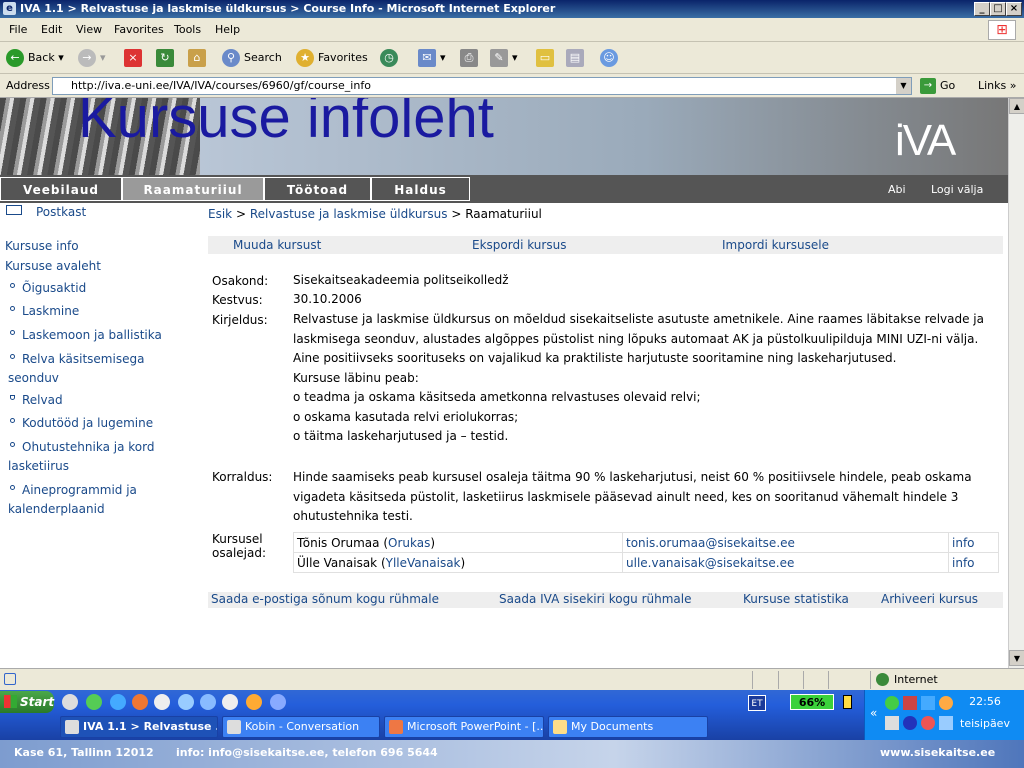 Image resolution: width=1024 pixels, height=768 pixels. Describe the element at coordinates (409, 543) in the screenshot. I see `participant-user-link: Orukas` at that location.